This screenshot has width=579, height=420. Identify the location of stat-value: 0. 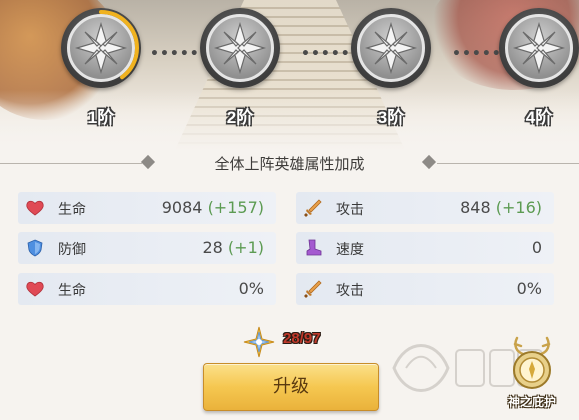
(536, 247).